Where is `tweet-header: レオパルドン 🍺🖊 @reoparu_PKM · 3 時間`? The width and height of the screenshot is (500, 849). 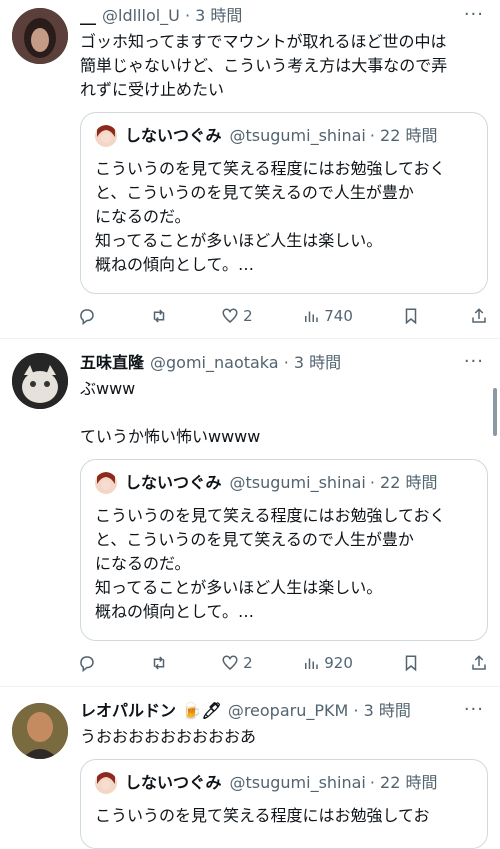 tweet-header: レオパルドン 🍺🖊 @reoparu_PKM · 3 時間 is located at coordinates (270, 711).